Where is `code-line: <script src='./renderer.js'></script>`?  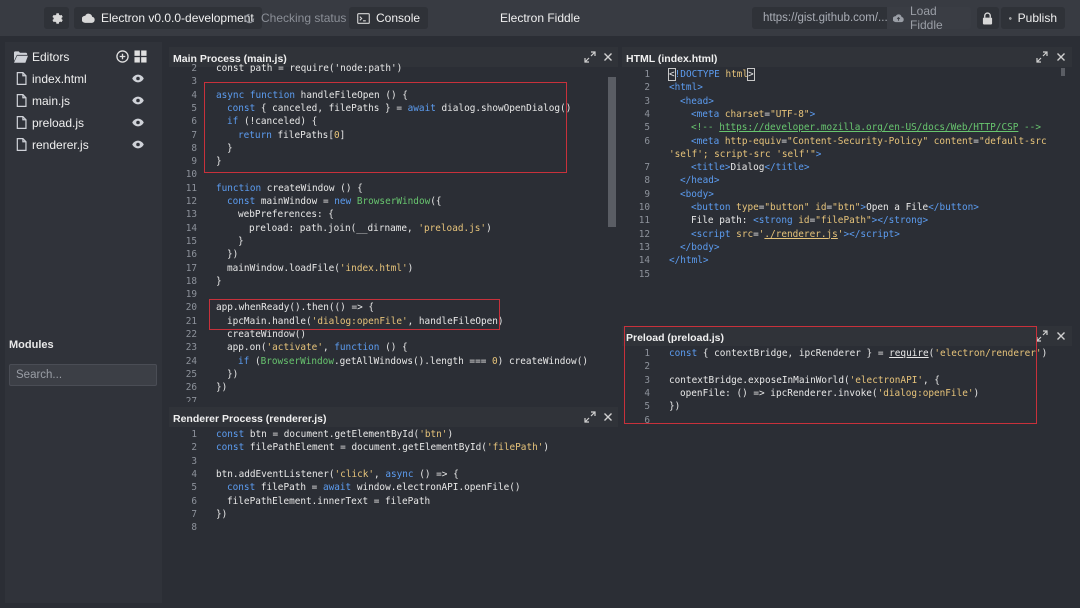
code-line: <script src='./renderer.js'></script> is located at coordinates (795, 234).